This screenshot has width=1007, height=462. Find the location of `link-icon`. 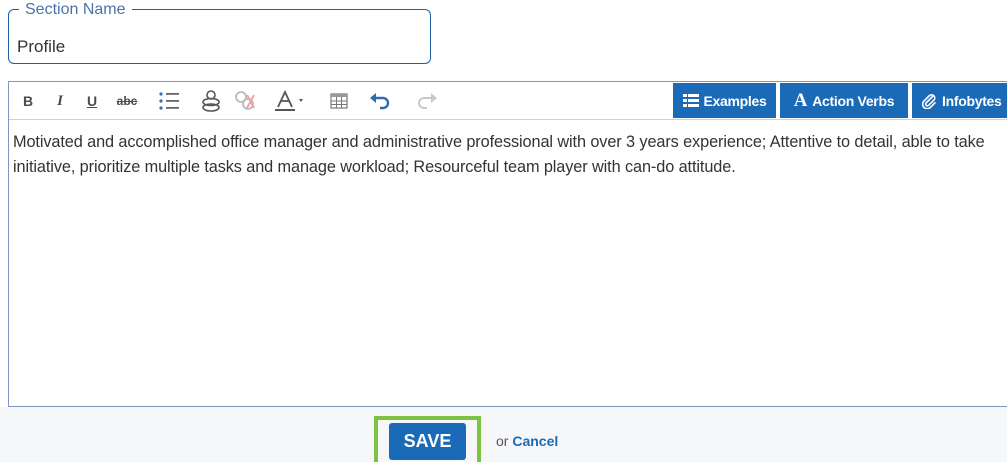

link-icon is located at coordinates (211, 101).